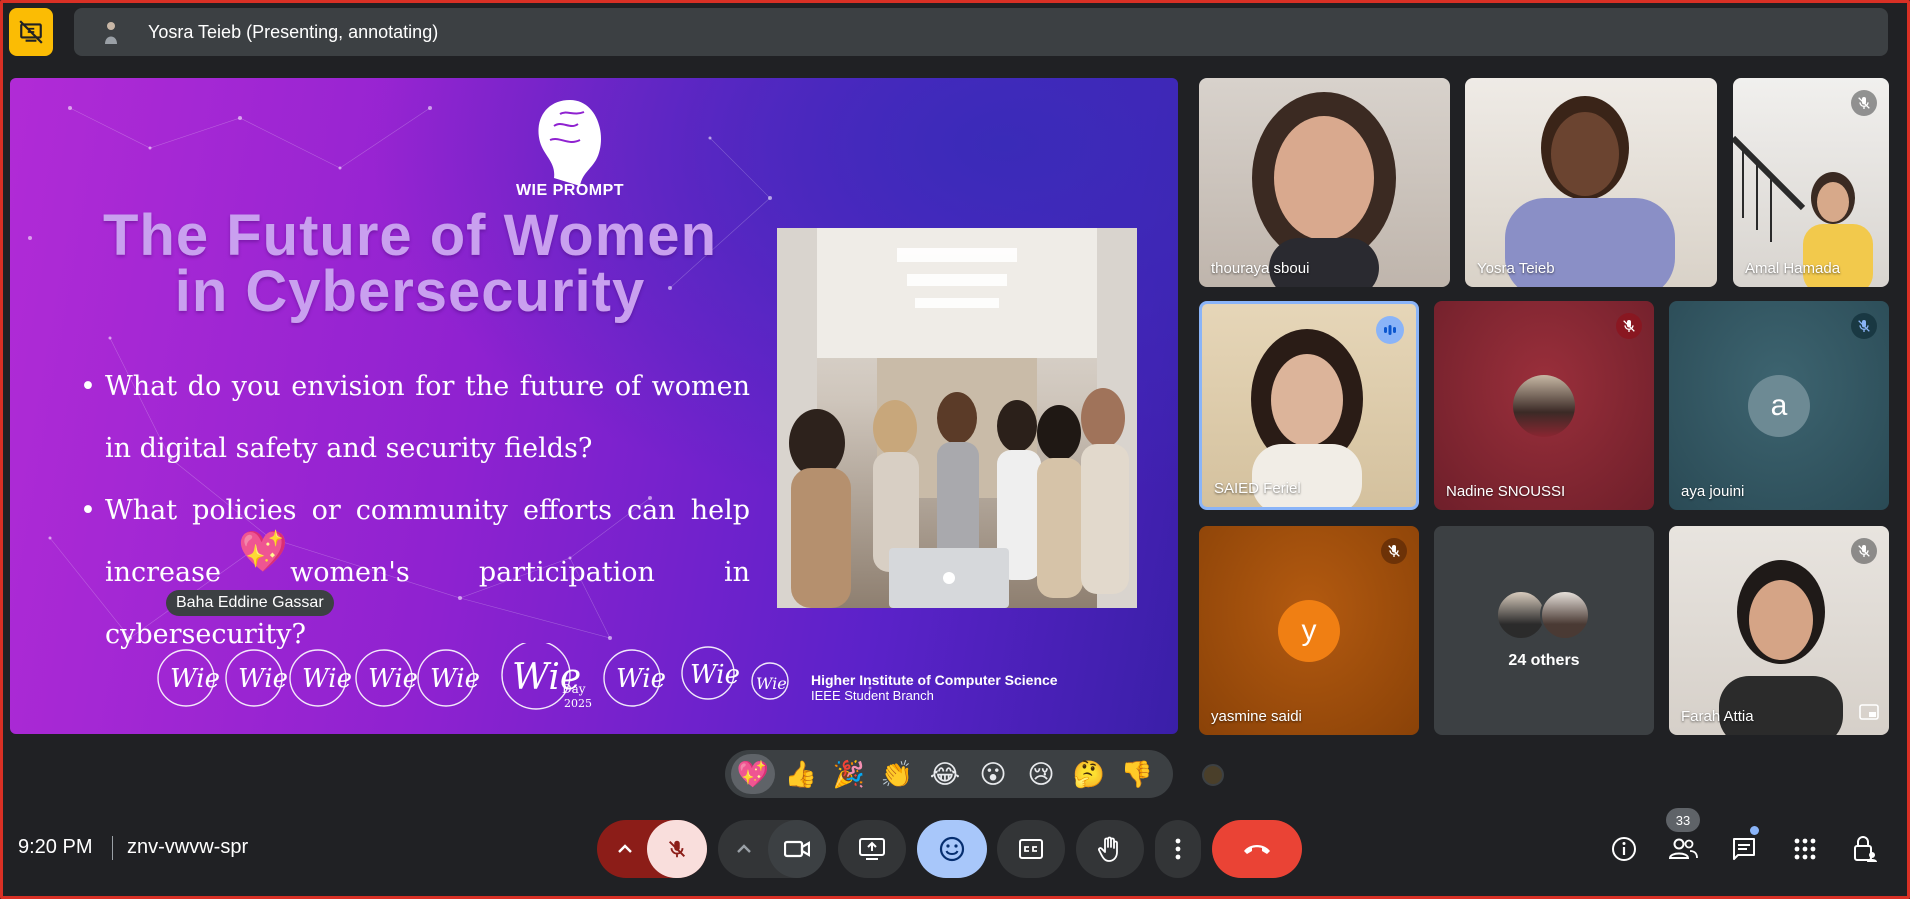 The width and height of the screenshot is (1910, 899). I want to click on school-name: Higher Institute of Computer Science, so click(934, 680).